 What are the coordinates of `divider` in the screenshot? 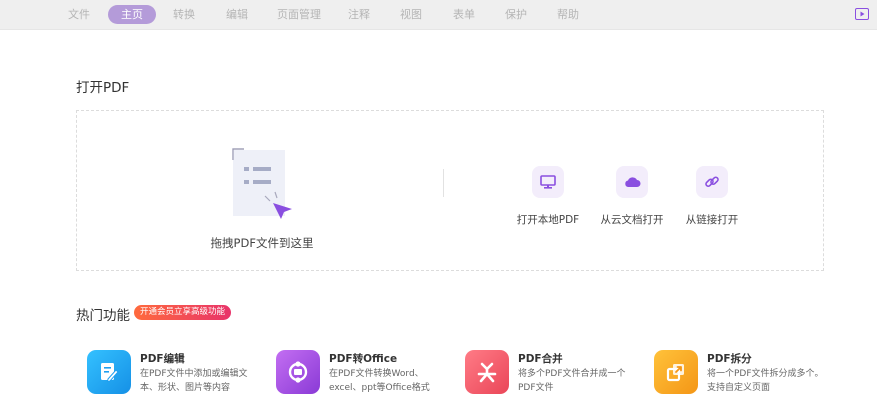 It's located at (443, 183).